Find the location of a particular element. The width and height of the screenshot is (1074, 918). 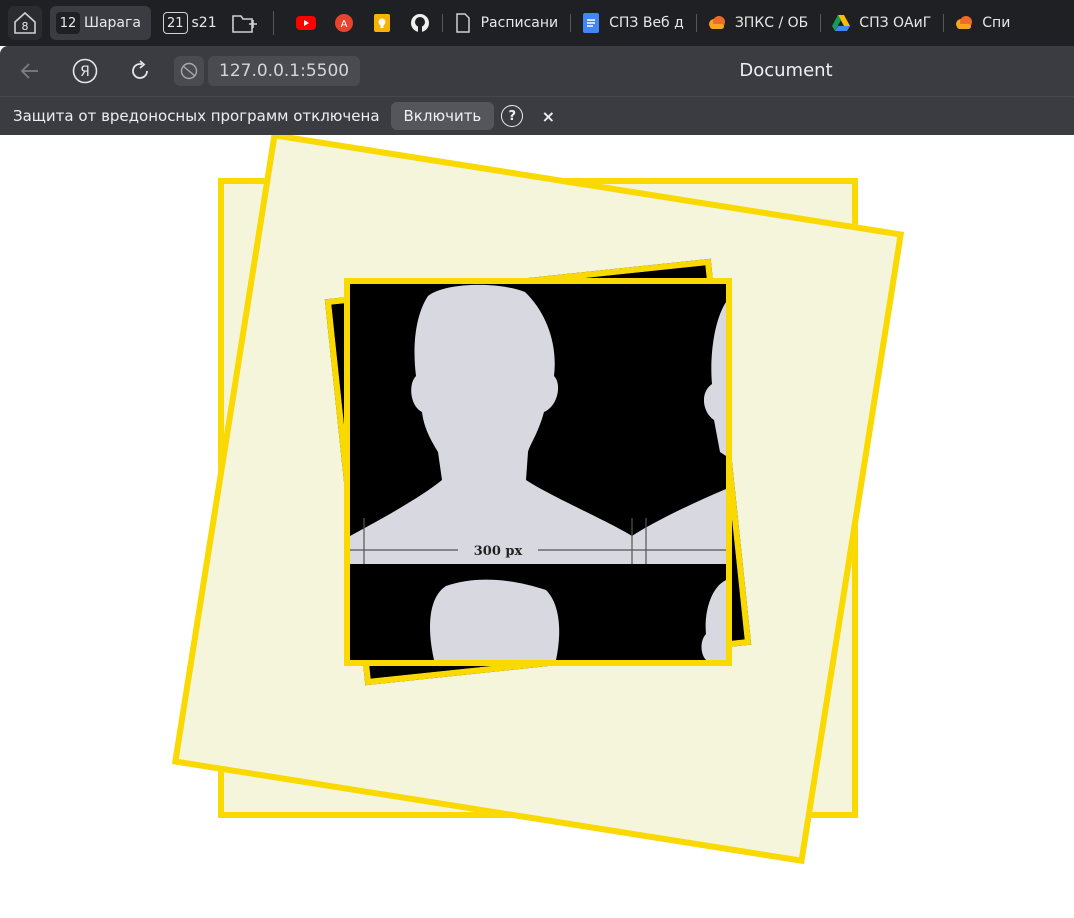

site-info-button is located at coordinates (189, 71).